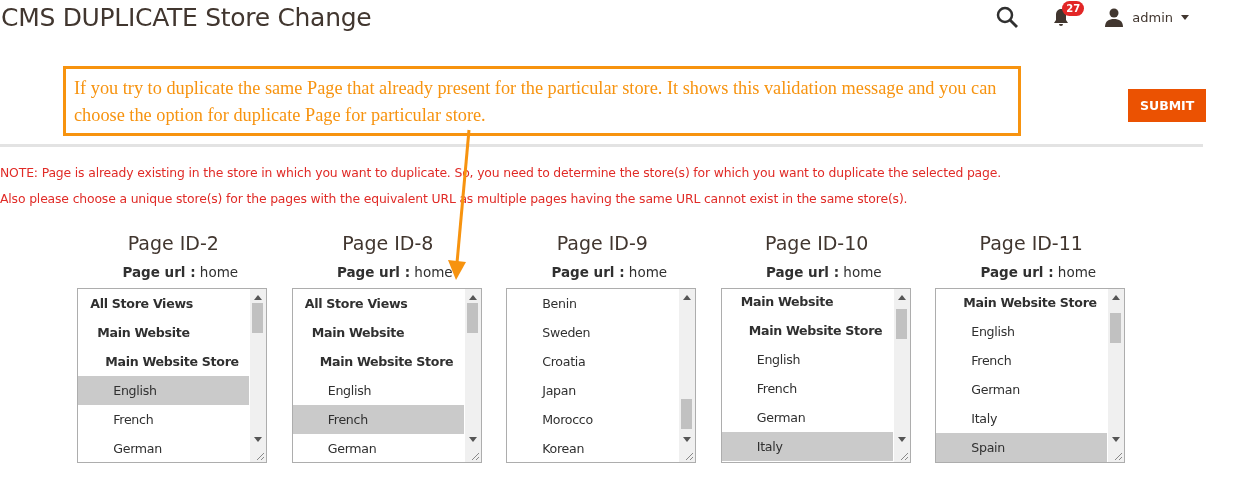 The image size is (1235, 484). I want to click on page-heading: Page ID-2, so click(173, 243).